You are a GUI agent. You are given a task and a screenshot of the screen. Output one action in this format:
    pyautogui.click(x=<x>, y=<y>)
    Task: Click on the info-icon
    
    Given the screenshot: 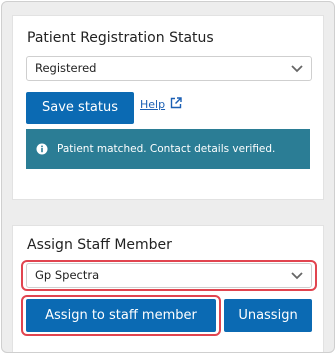 What is the action you would take?
    pyautogui.click(x=42, y=149)
    